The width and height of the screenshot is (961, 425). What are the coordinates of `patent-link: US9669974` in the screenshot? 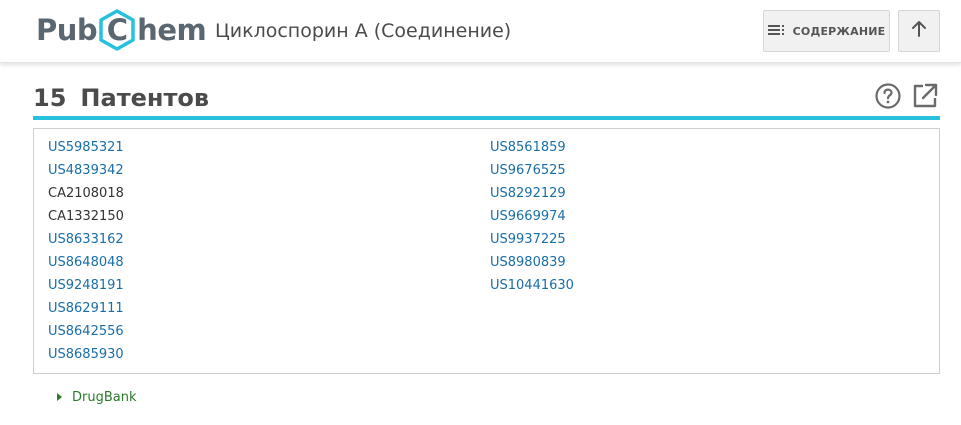 It's located at (532, 218).